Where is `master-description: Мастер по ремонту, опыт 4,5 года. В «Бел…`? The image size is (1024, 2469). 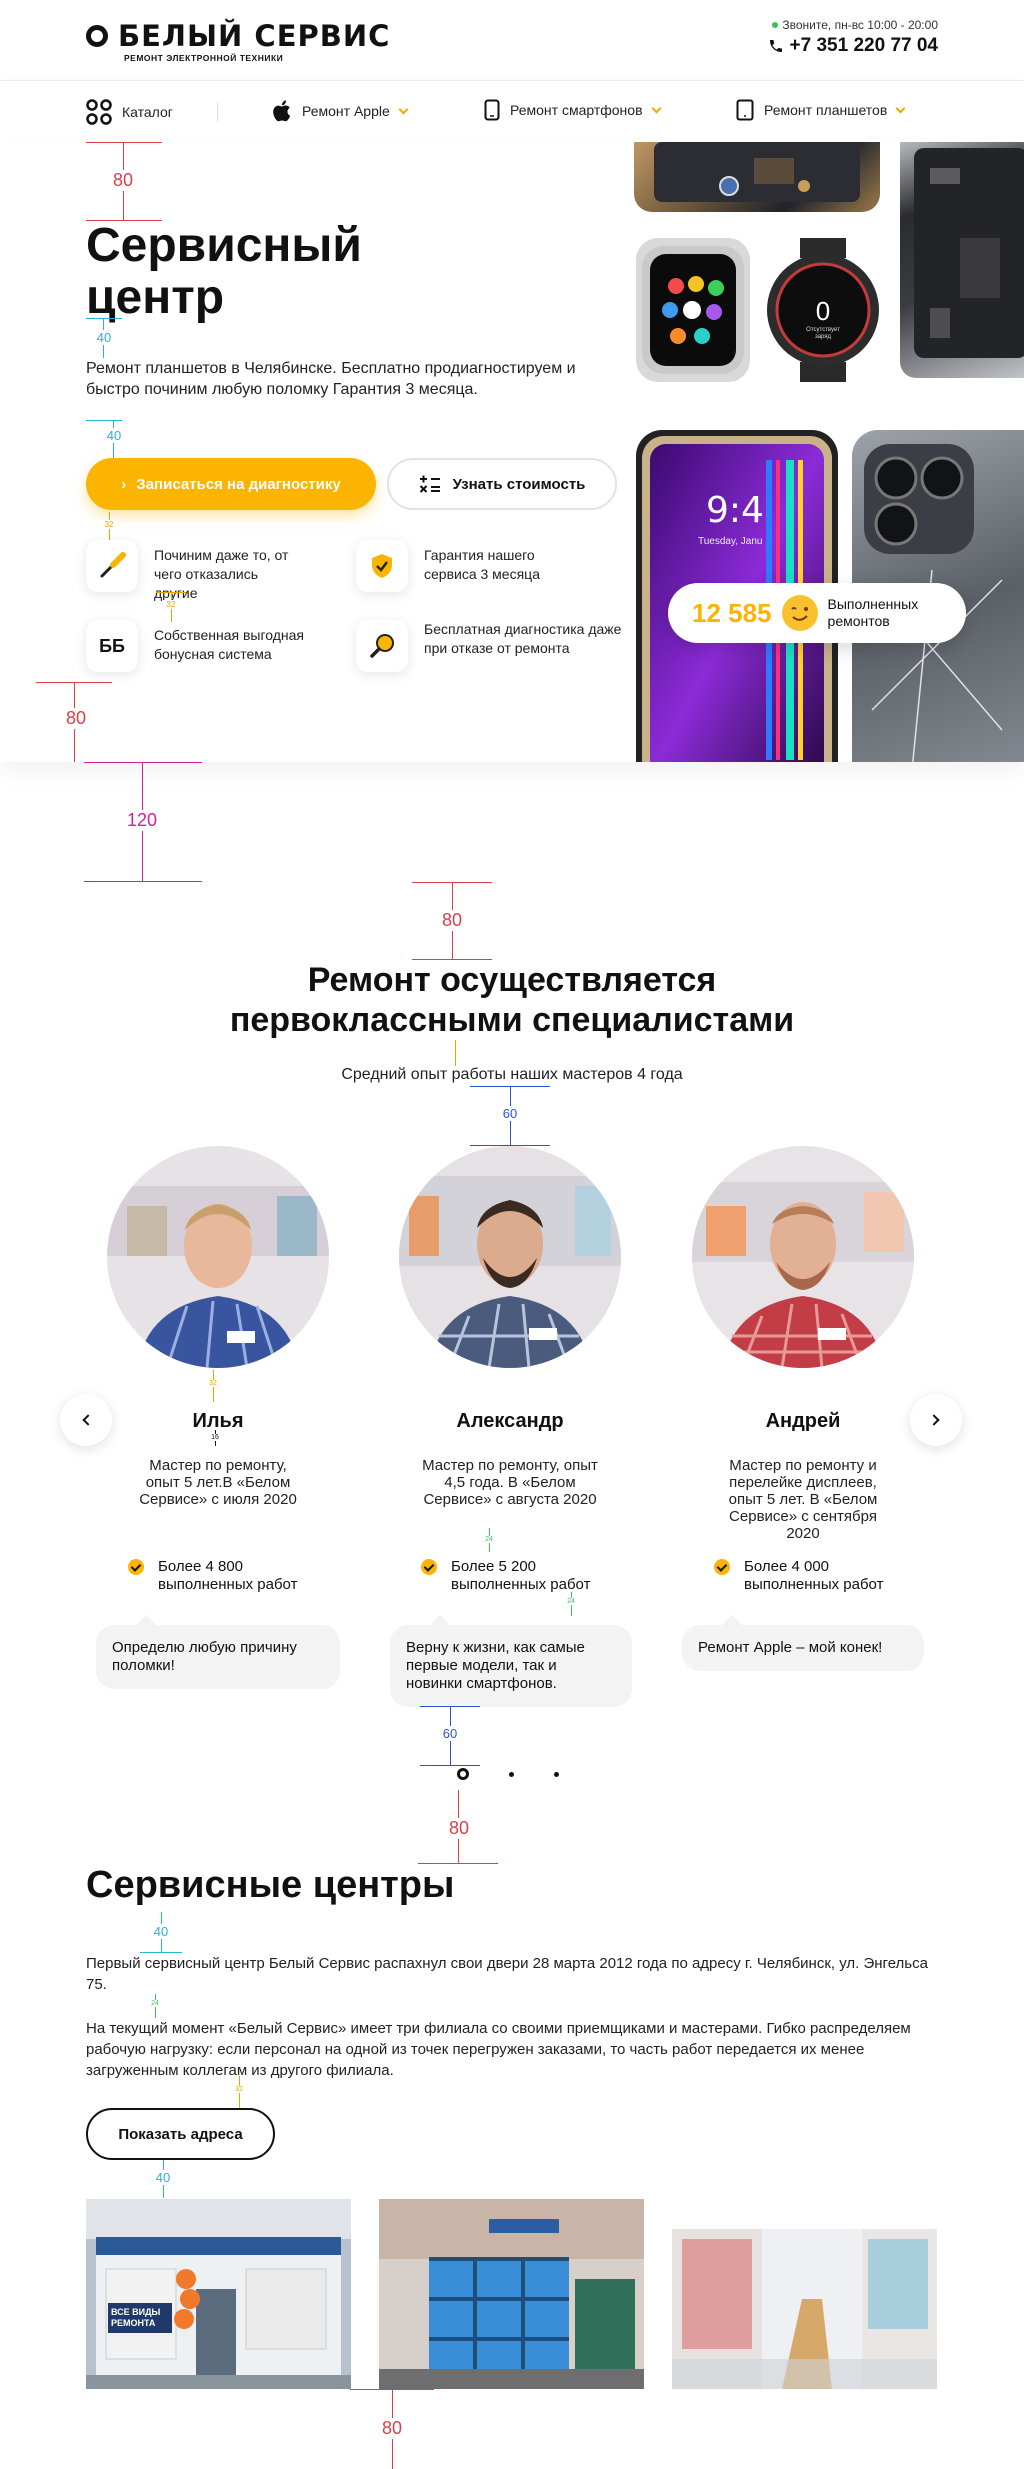 master-description: Мастер по ремонту, опыт 4,5 года. В «Бел… is located at coordinates (510, 1482).